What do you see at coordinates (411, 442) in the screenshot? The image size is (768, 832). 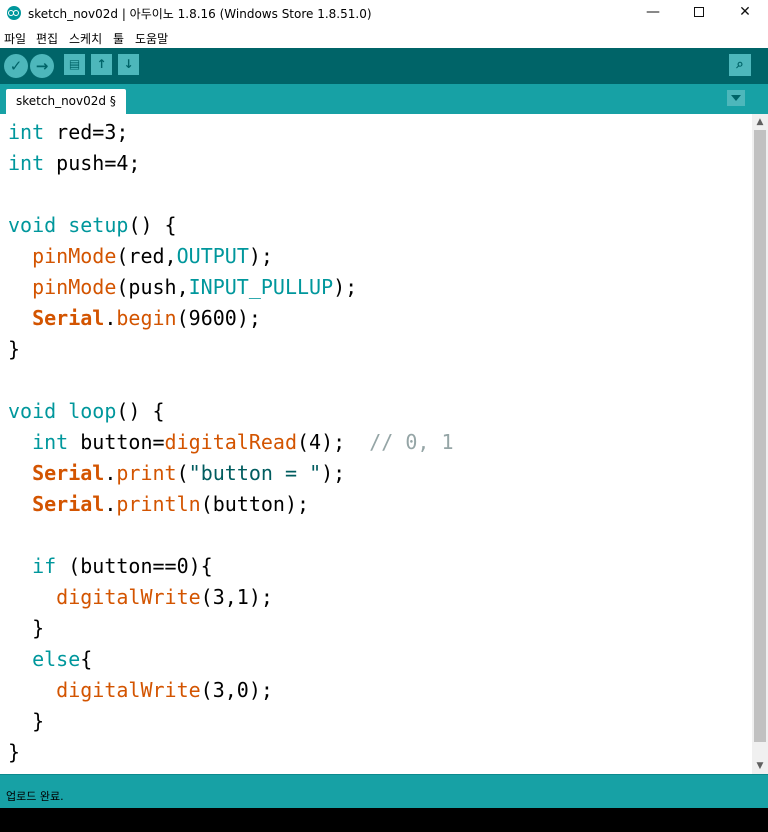 I see `code-token: // 0, 1` at bounding box center [411, 442].